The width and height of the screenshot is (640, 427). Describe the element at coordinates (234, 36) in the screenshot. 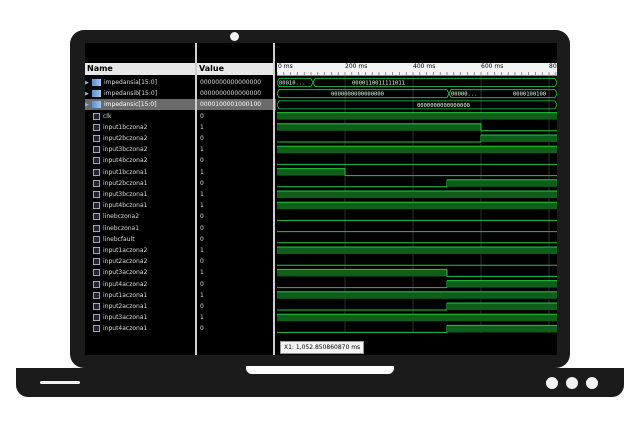

I see `webcam-icon` at that location.